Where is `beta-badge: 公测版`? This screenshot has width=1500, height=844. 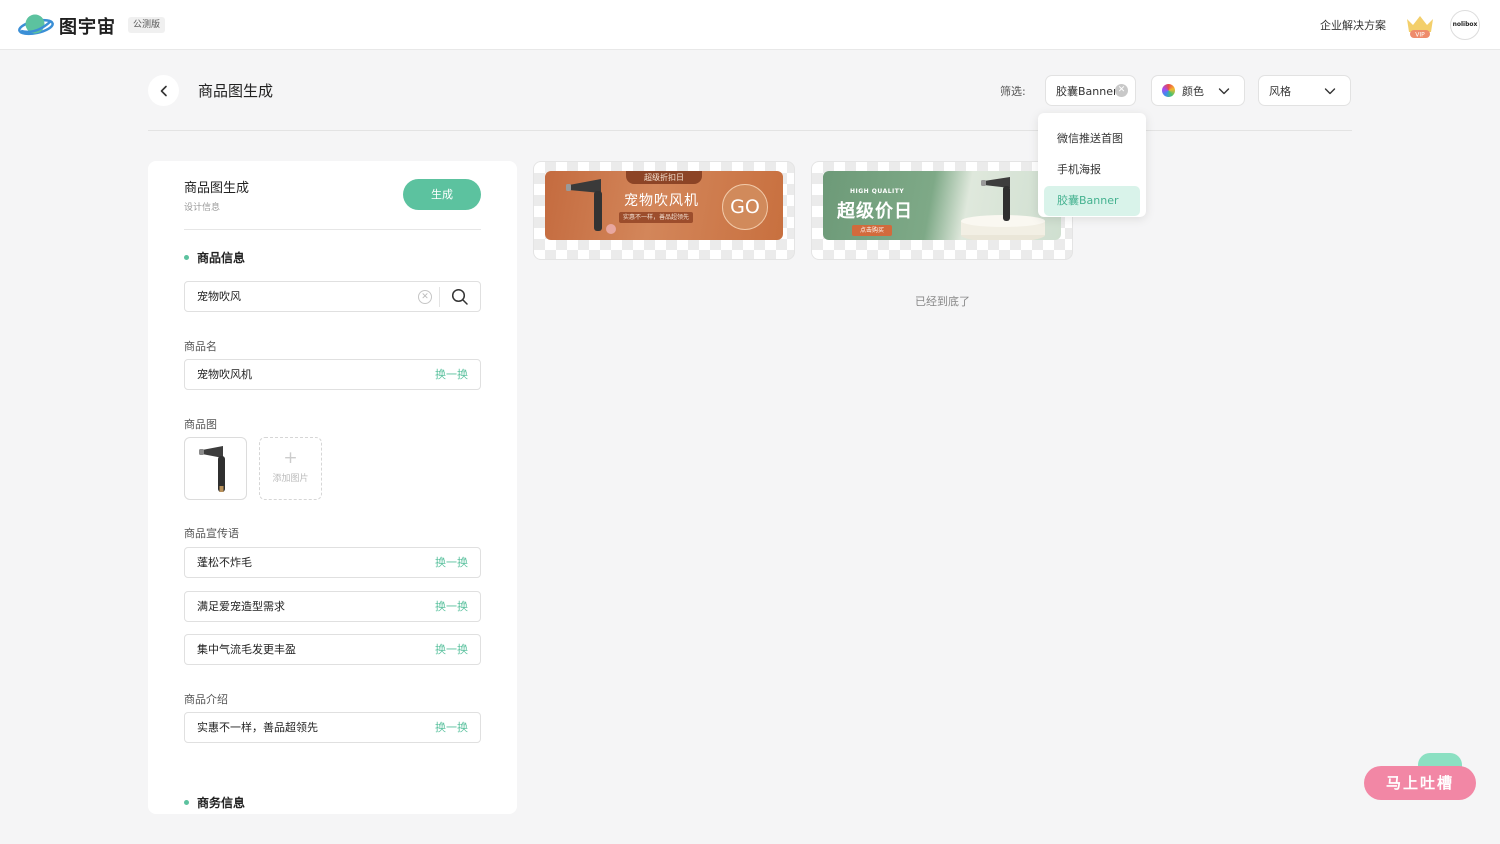 beta-badge: 公测版 is located at coordinates (147, 25).